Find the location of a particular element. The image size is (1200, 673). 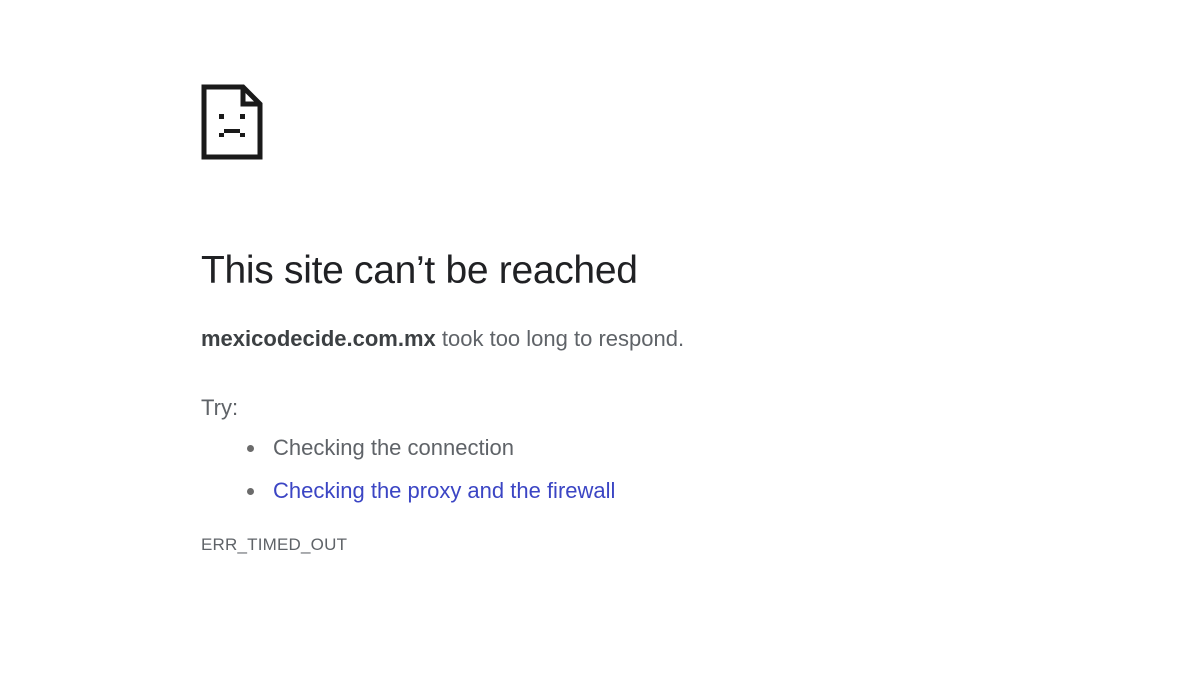

try-label: Try: is located at coordinates (220, 407).